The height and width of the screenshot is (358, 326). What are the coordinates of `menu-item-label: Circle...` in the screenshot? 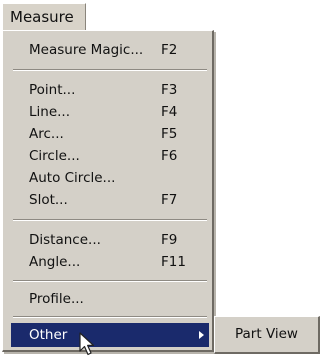 It's located at (54, 156).